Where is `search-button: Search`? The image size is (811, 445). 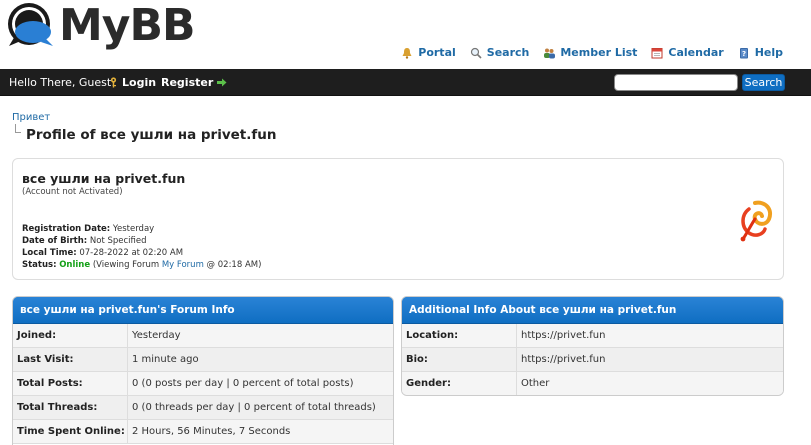 search-button: Search is located at coordinates (763, 82).